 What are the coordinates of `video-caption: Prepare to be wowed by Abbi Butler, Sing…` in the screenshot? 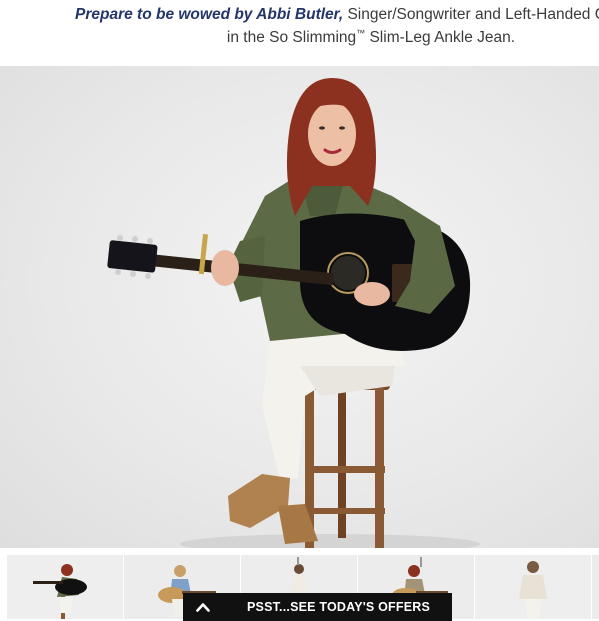 It's located at (299, 33).